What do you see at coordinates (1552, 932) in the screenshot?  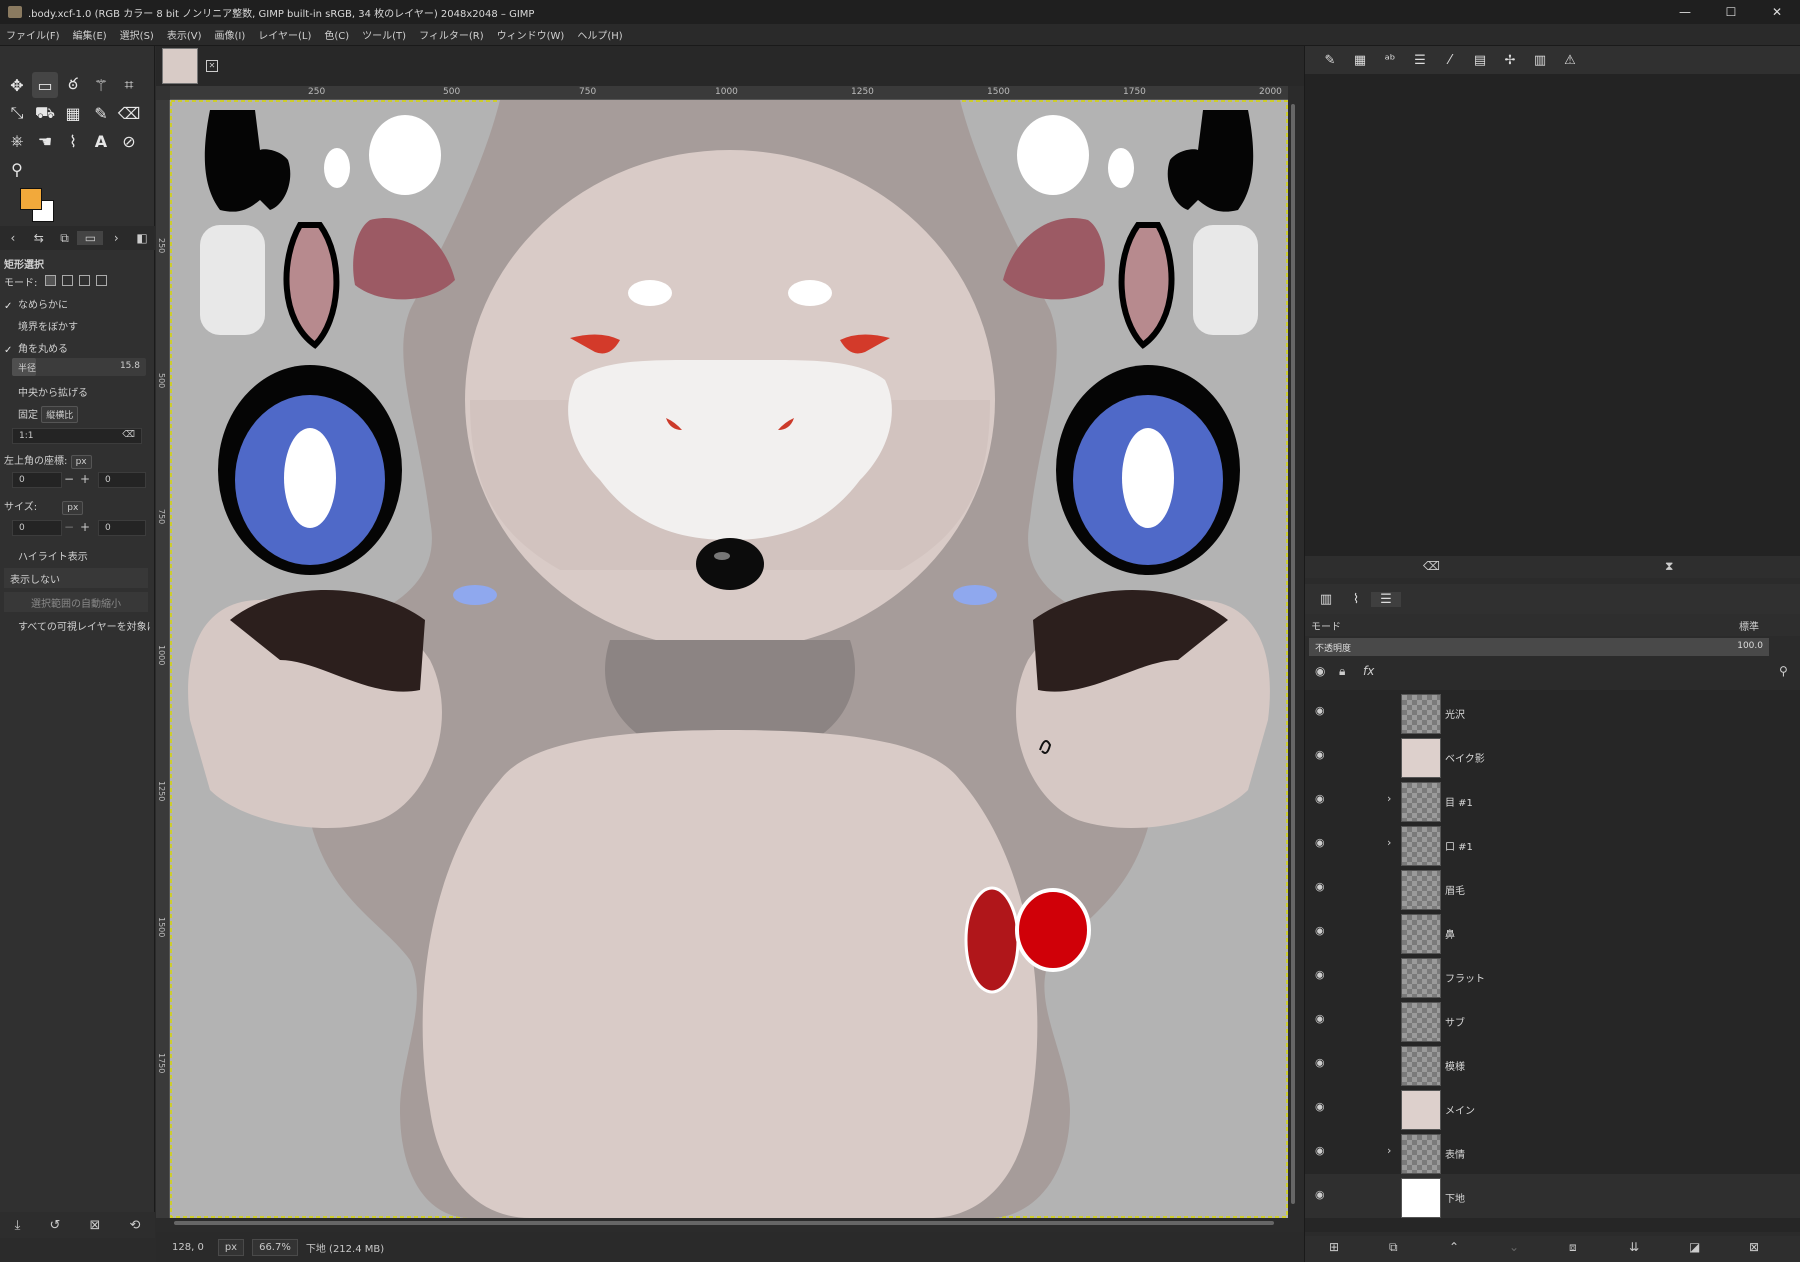 I see `layer-row: ◉ 鼻` at bounding box center [1552, 932].